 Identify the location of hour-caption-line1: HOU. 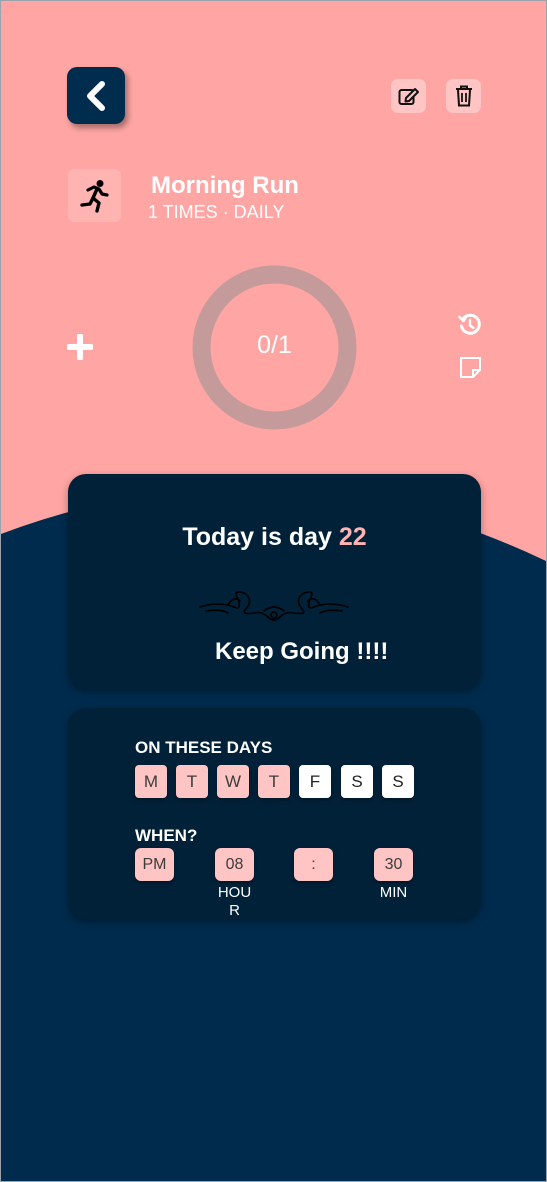
(234, 892).